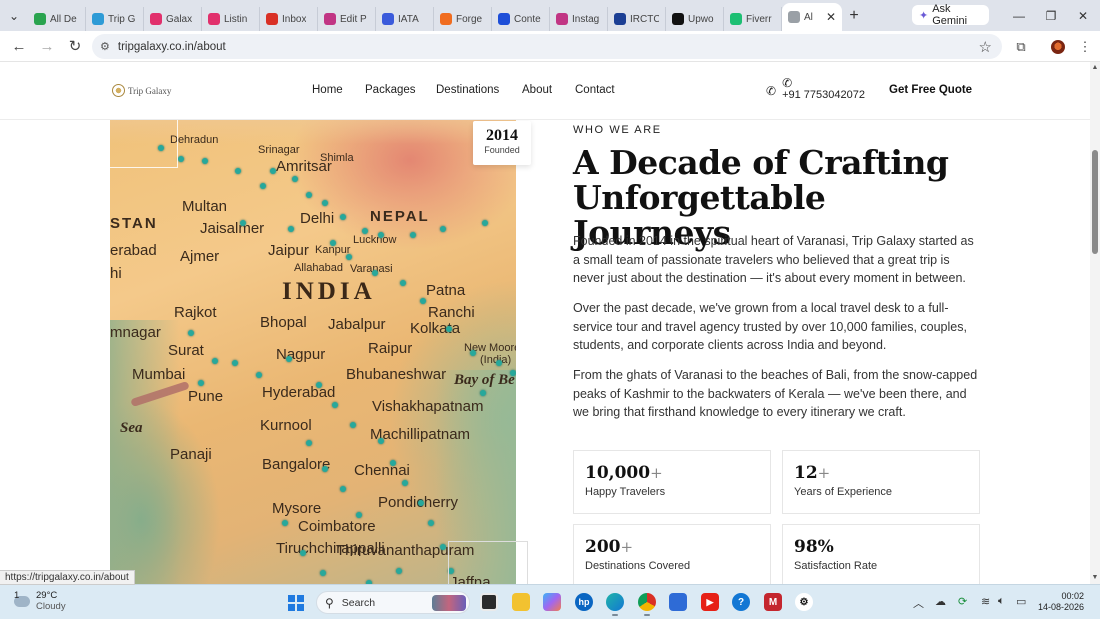 The height and width of the screenshot is (619, 1100). Describe the element at coordinates (773, 602) in the screenshot. I see `mcafee-icon: M` at that location.